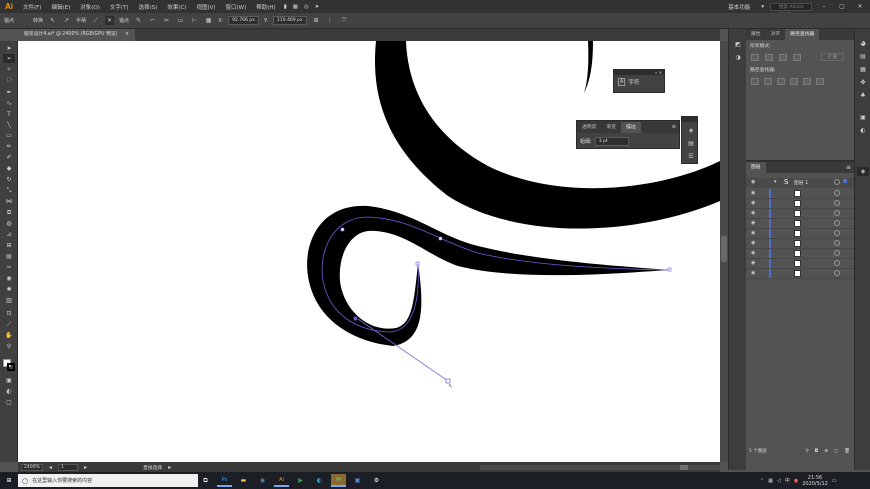 The image size is (870, 489). I want to click on horizontal-scrollbar, so click(600, 467).